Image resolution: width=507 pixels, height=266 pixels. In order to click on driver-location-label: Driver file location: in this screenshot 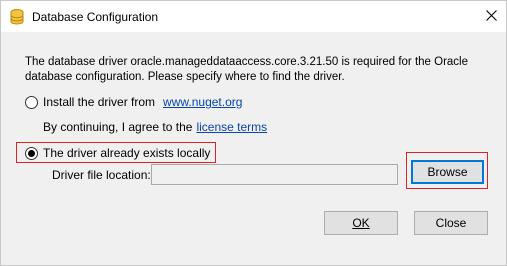, I will do `click(101, 175)`.